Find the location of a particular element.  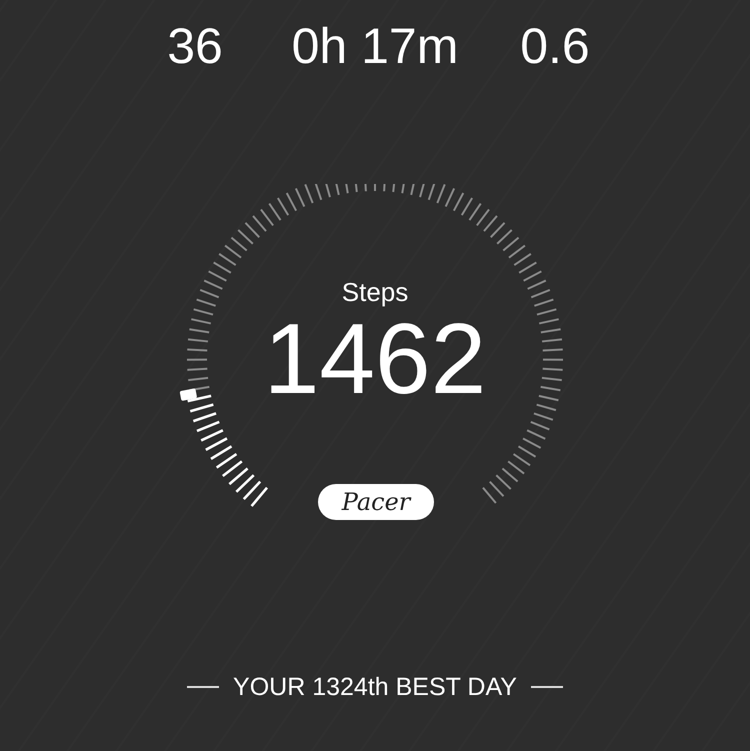

stat-value: 36 is located at coordinates (195, 46).